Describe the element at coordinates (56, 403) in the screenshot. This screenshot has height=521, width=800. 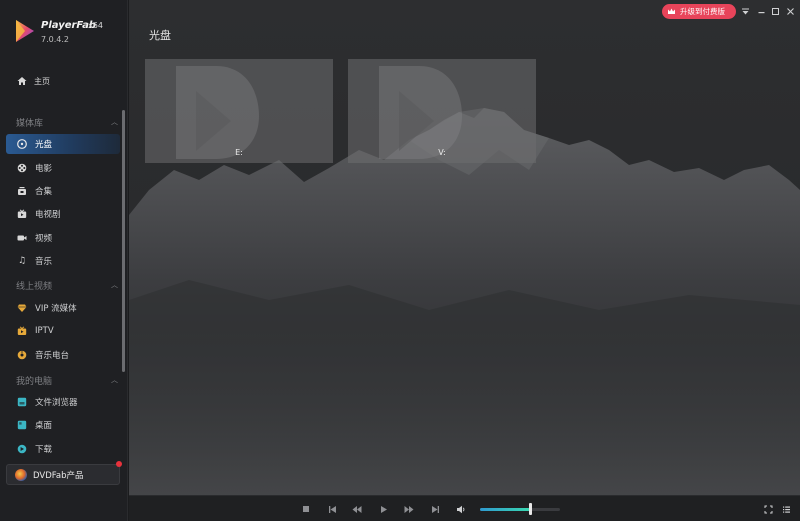
I see `sidebar-item-label: 文件浏览器` at that location.